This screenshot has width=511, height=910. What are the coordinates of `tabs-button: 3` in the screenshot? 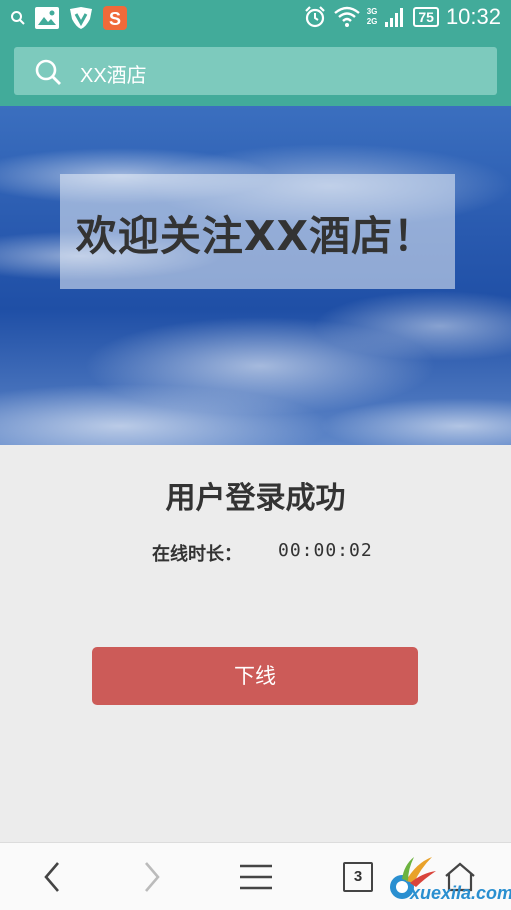 It's located at (358, 877).